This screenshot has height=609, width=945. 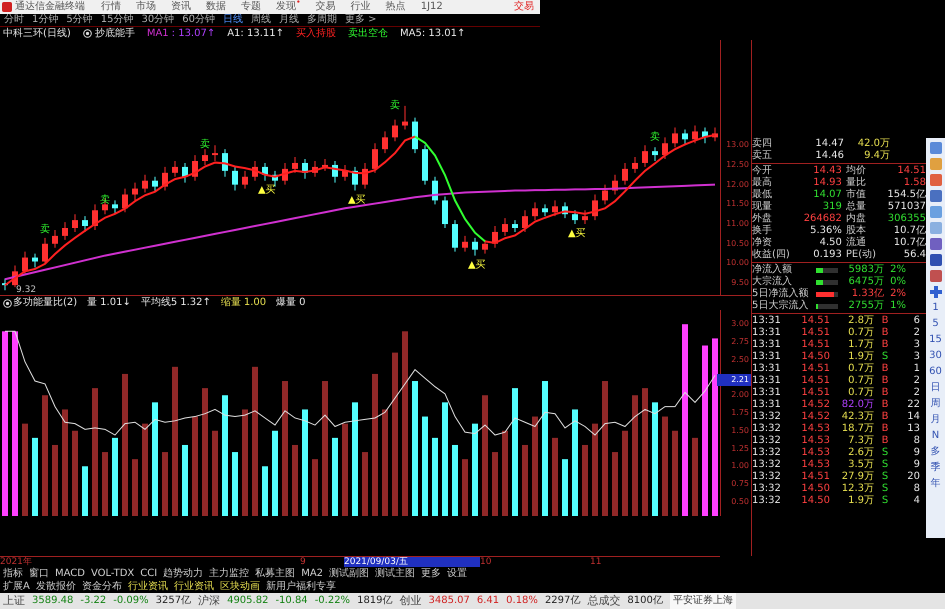 I want to click on indicator-value: MA5: 13.01↑, so click(x=433, y=33).